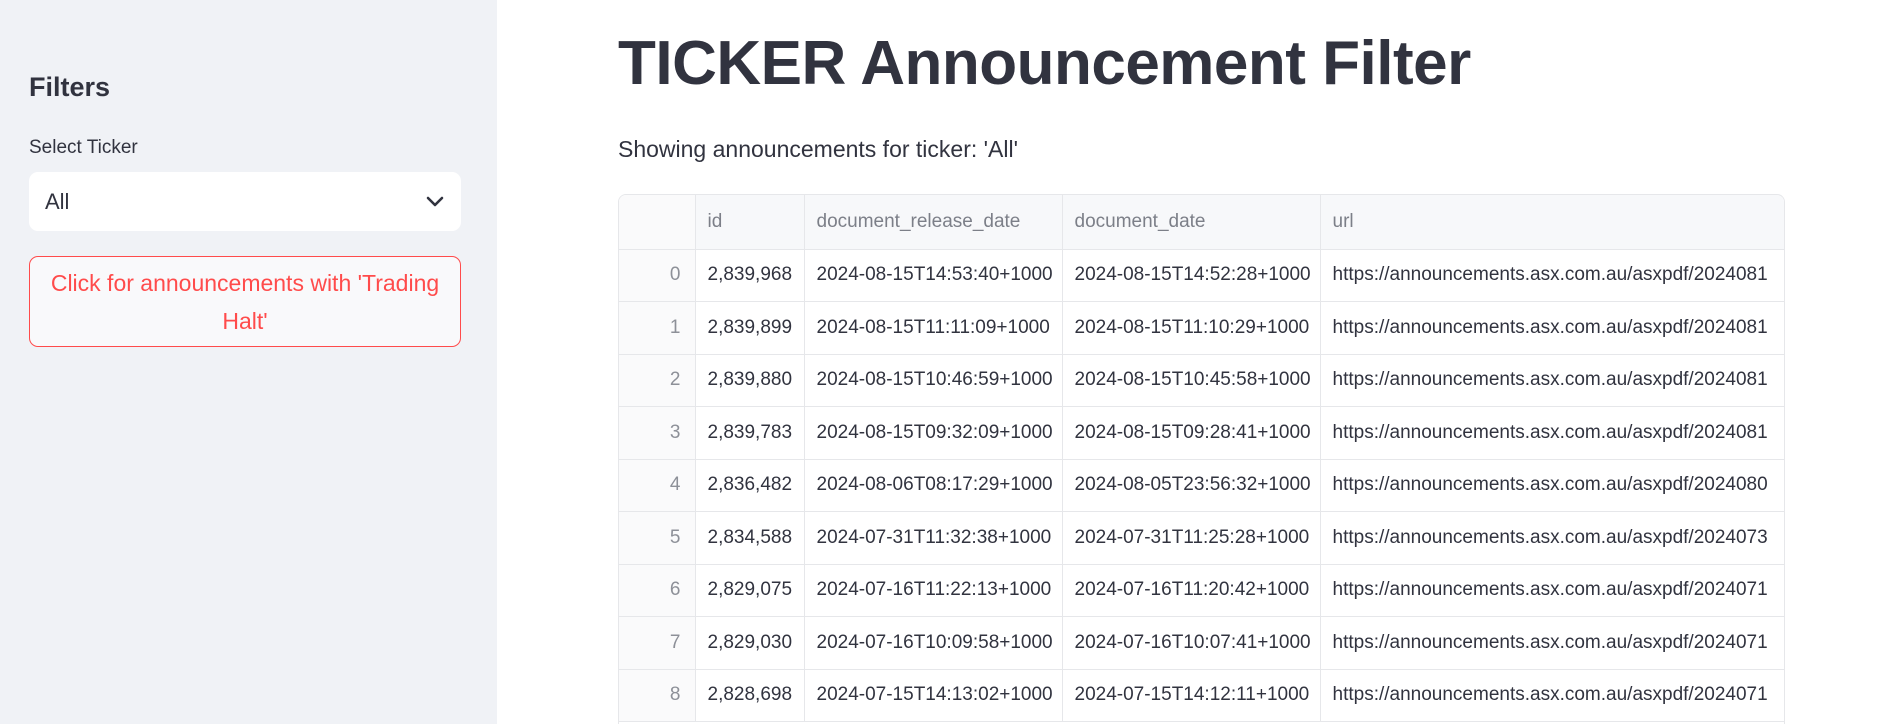 The height and width of the screenshot is (724, 1885). What do you see at coordinates (657, 643) in the screenshot?
I see `row-index-cell: 7` at bounding box center [657, 643].